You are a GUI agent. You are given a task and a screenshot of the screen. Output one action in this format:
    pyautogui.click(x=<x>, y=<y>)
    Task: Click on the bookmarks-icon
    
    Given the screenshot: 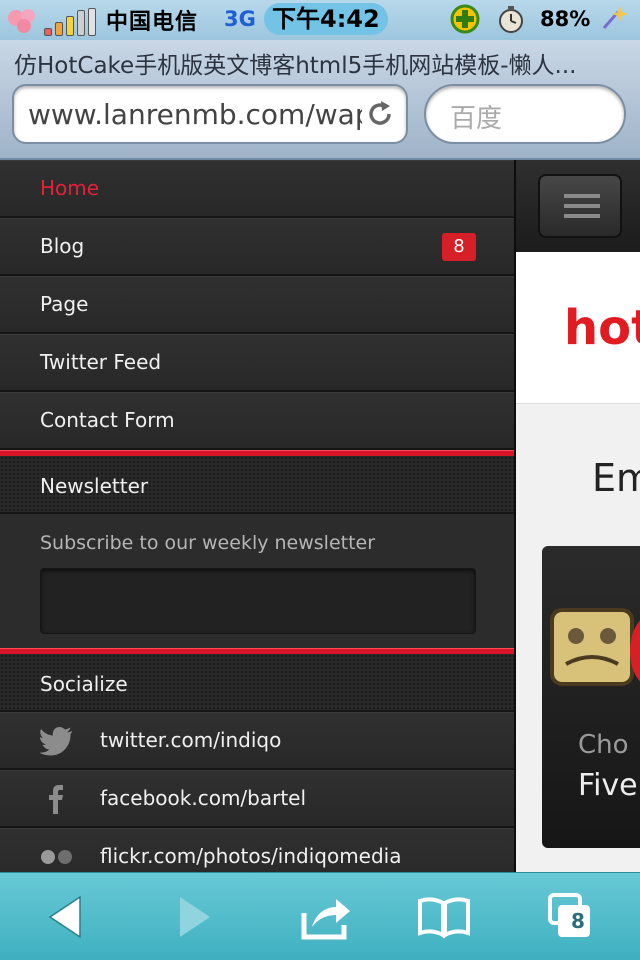 What is the action you would take?
    pyautogui.click(x=444, y=917)
    